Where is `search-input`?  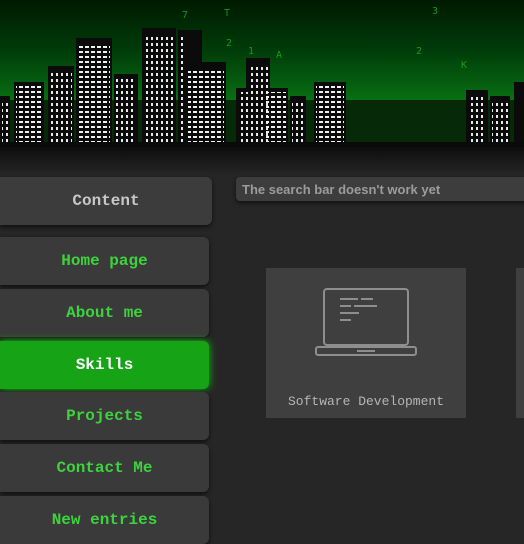
search-input is located at coordinates (380, 189).